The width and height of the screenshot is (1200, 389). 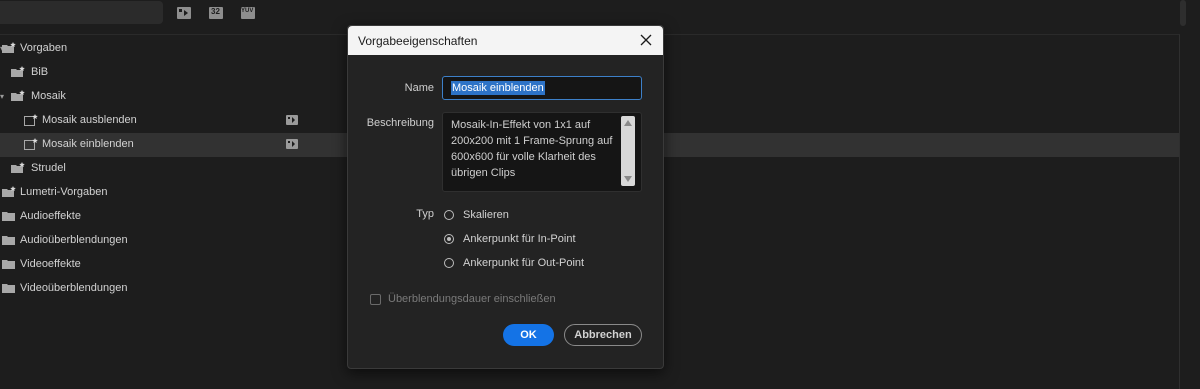 What do you see at coordinates (425, 214) in the screenshot?
I see `type-label: Typ` at bounding box center [425, 214].